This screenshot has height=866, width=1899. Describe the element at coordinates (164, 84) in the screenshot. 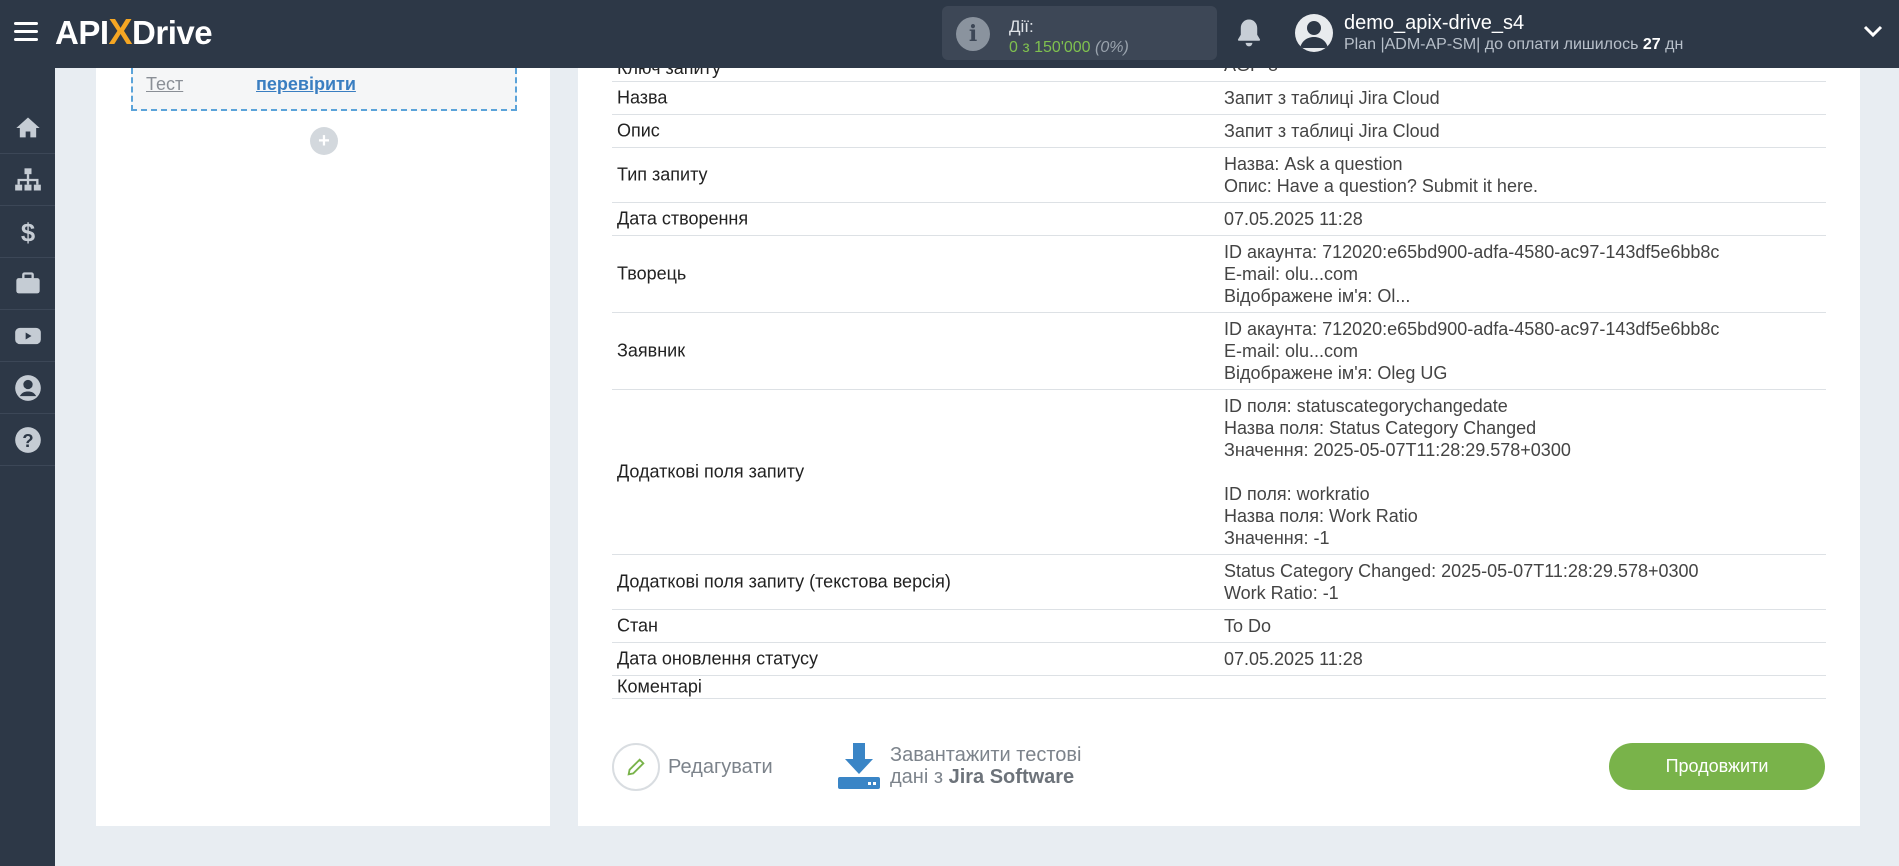

I see `test-label: Тест` at that location.